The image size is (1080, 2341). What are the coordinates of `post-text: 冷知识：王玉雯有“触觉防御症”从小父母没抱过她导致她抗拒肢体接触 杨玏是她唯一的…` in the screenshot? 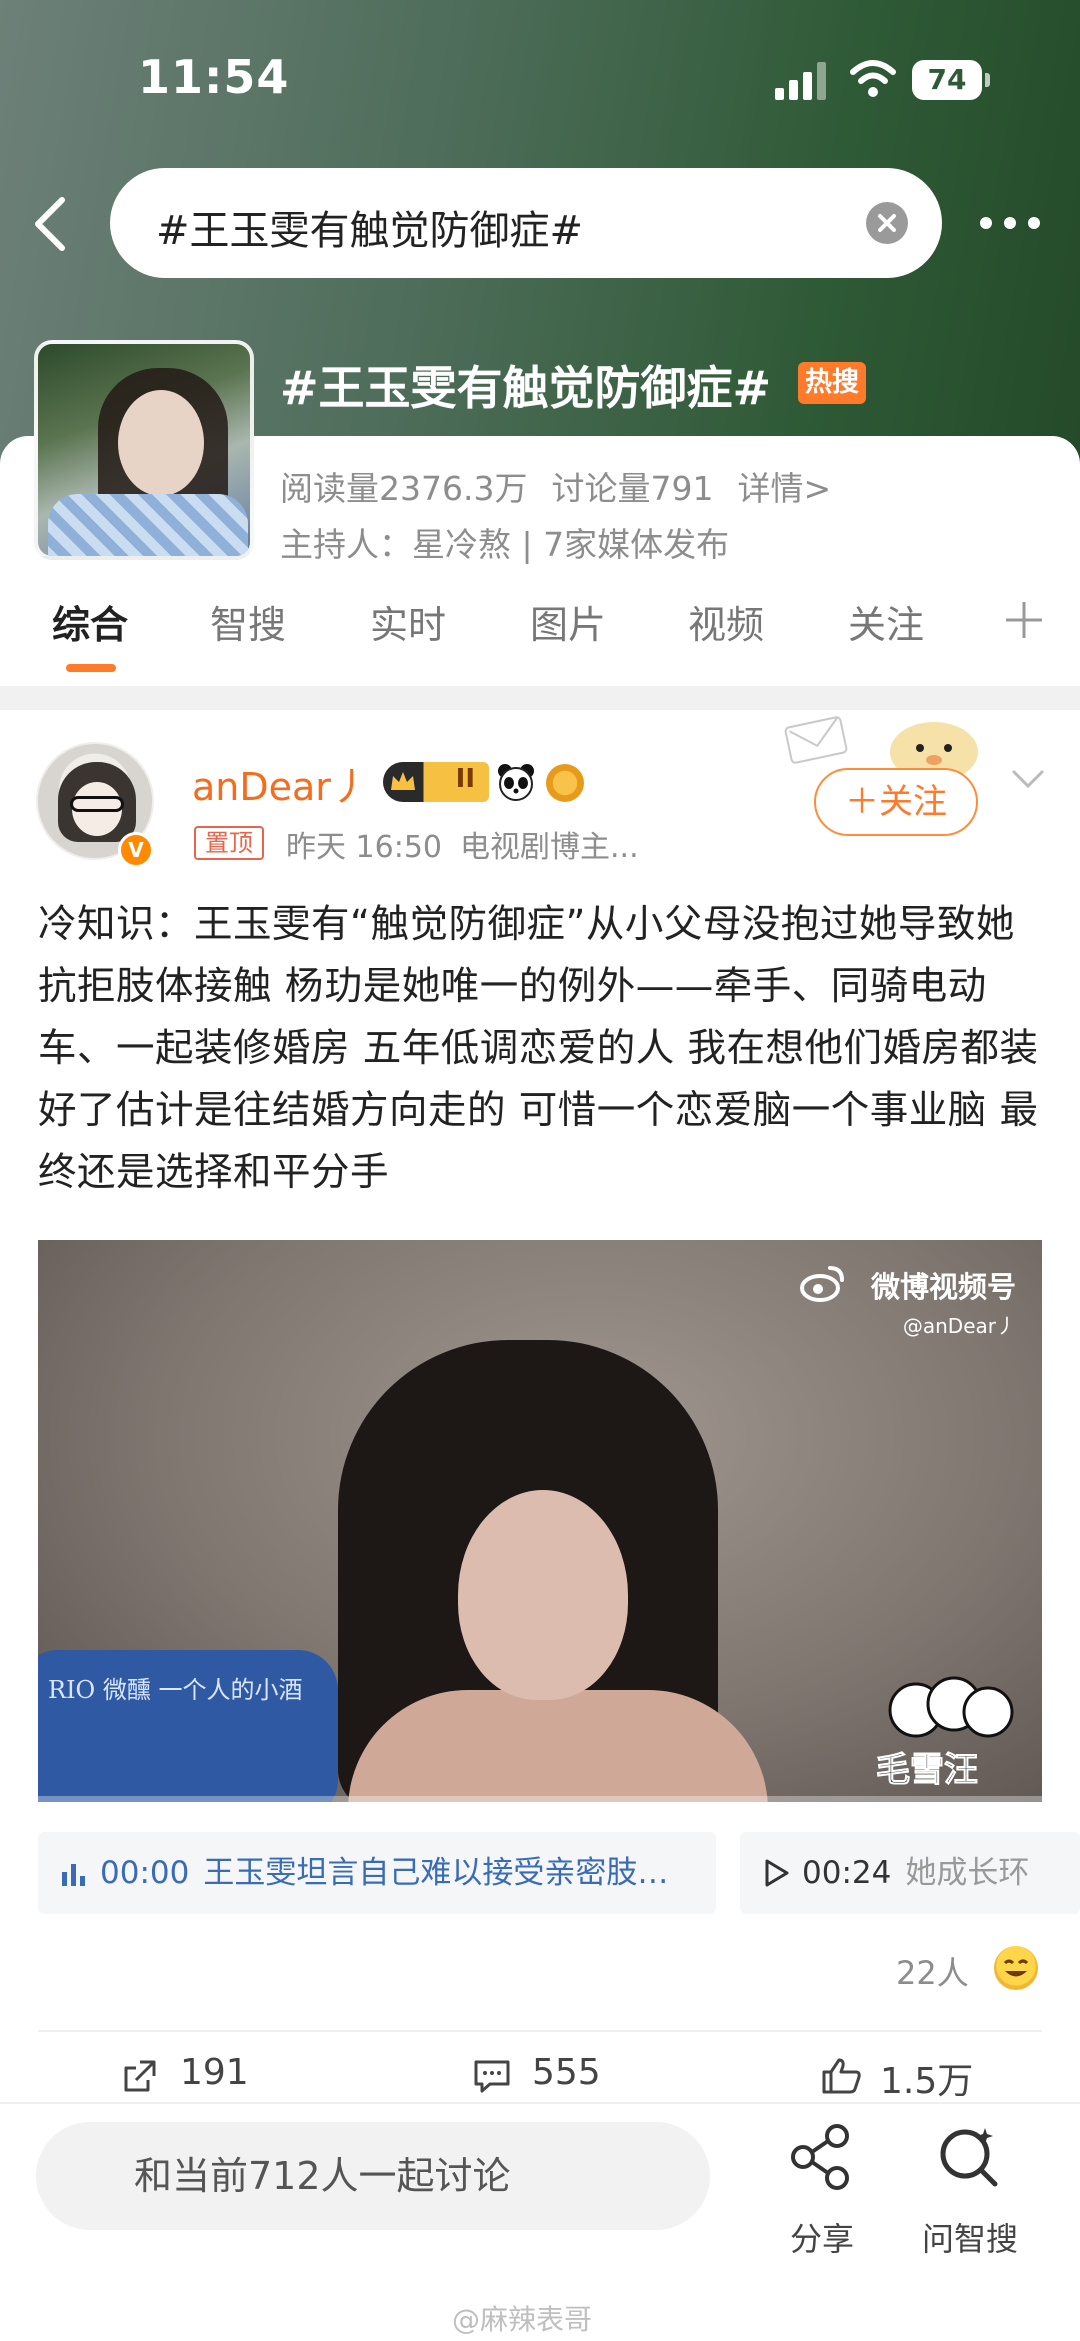 It's located at (543, 1049).